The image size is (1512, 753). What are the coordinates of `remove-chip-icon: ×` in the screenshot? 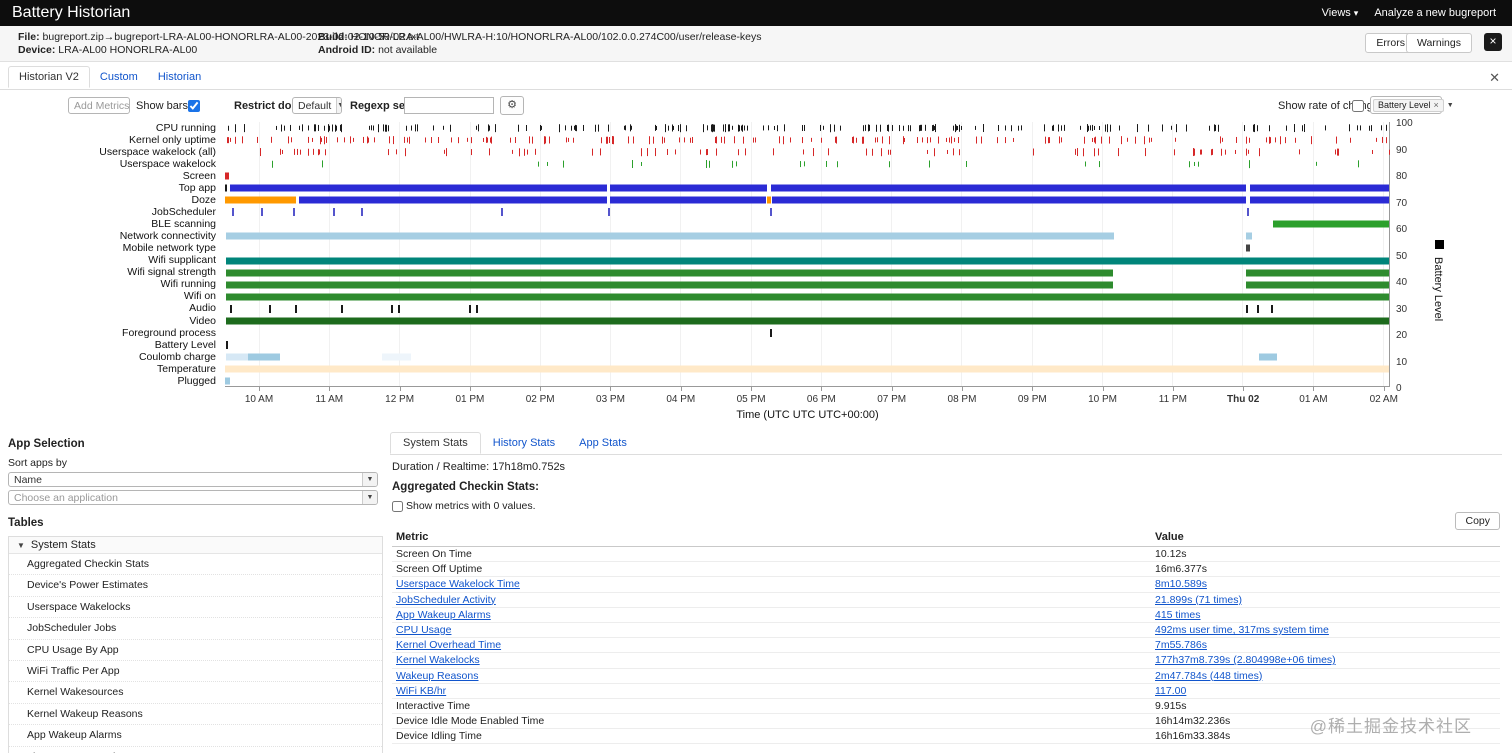 It's located at (1436, 105).